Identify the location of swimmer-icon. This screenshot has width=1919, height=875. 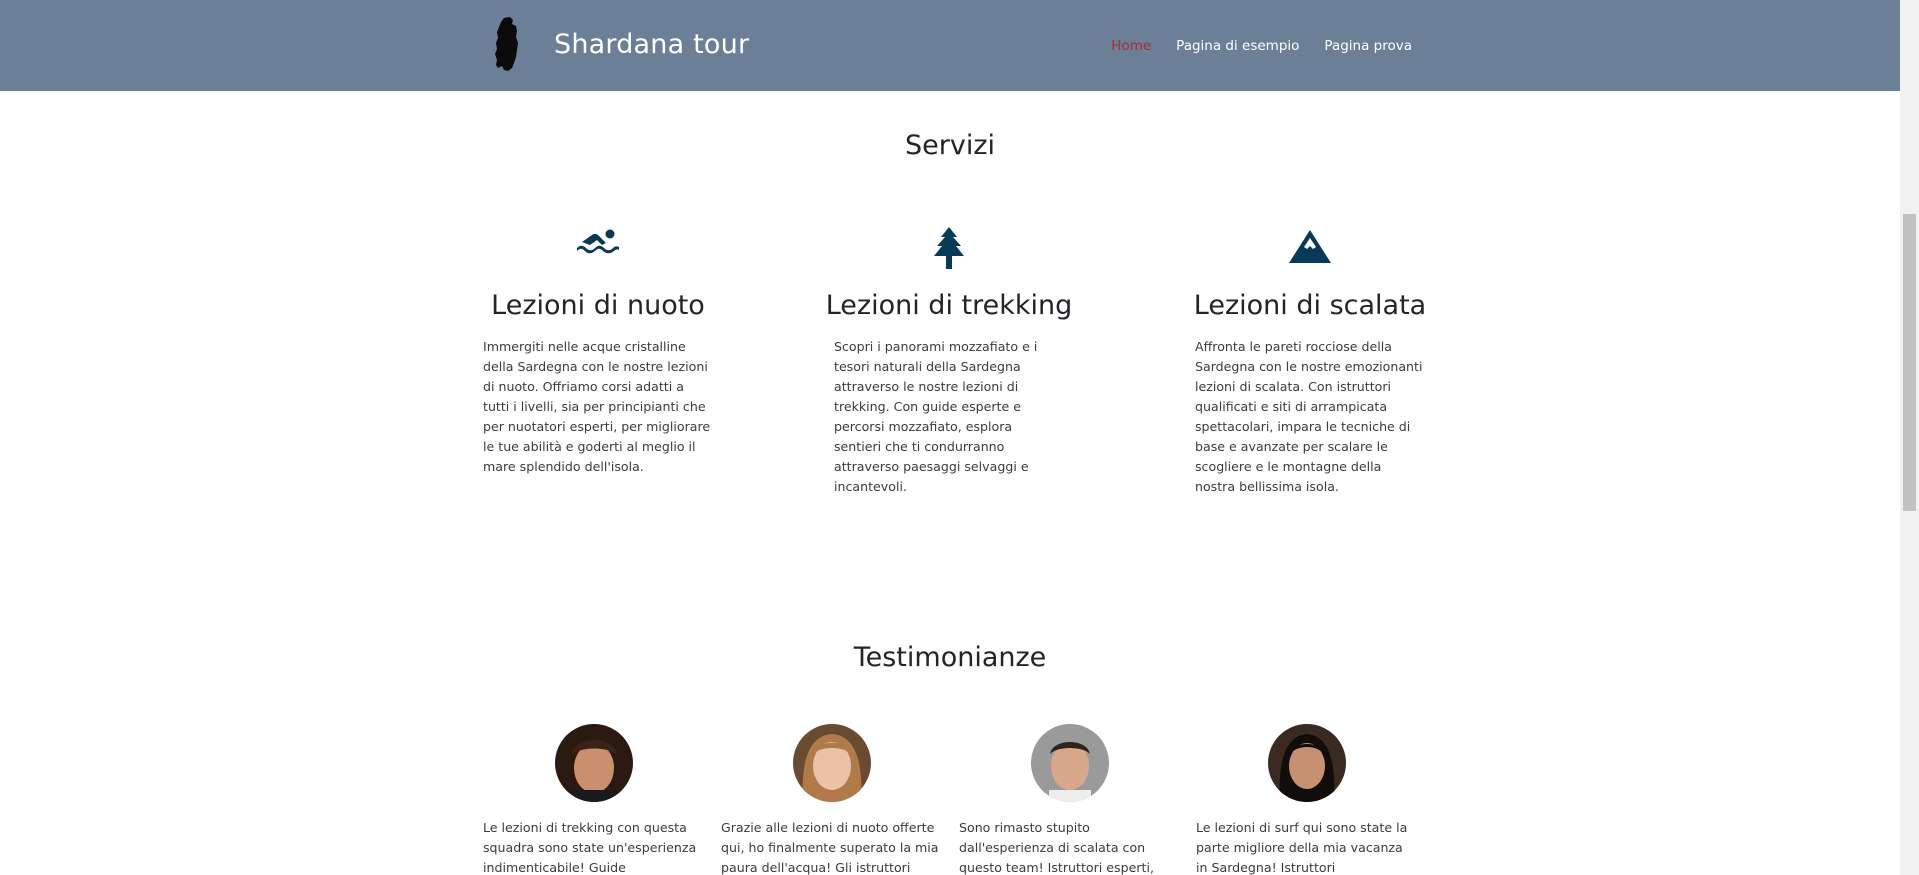
(598, 241).